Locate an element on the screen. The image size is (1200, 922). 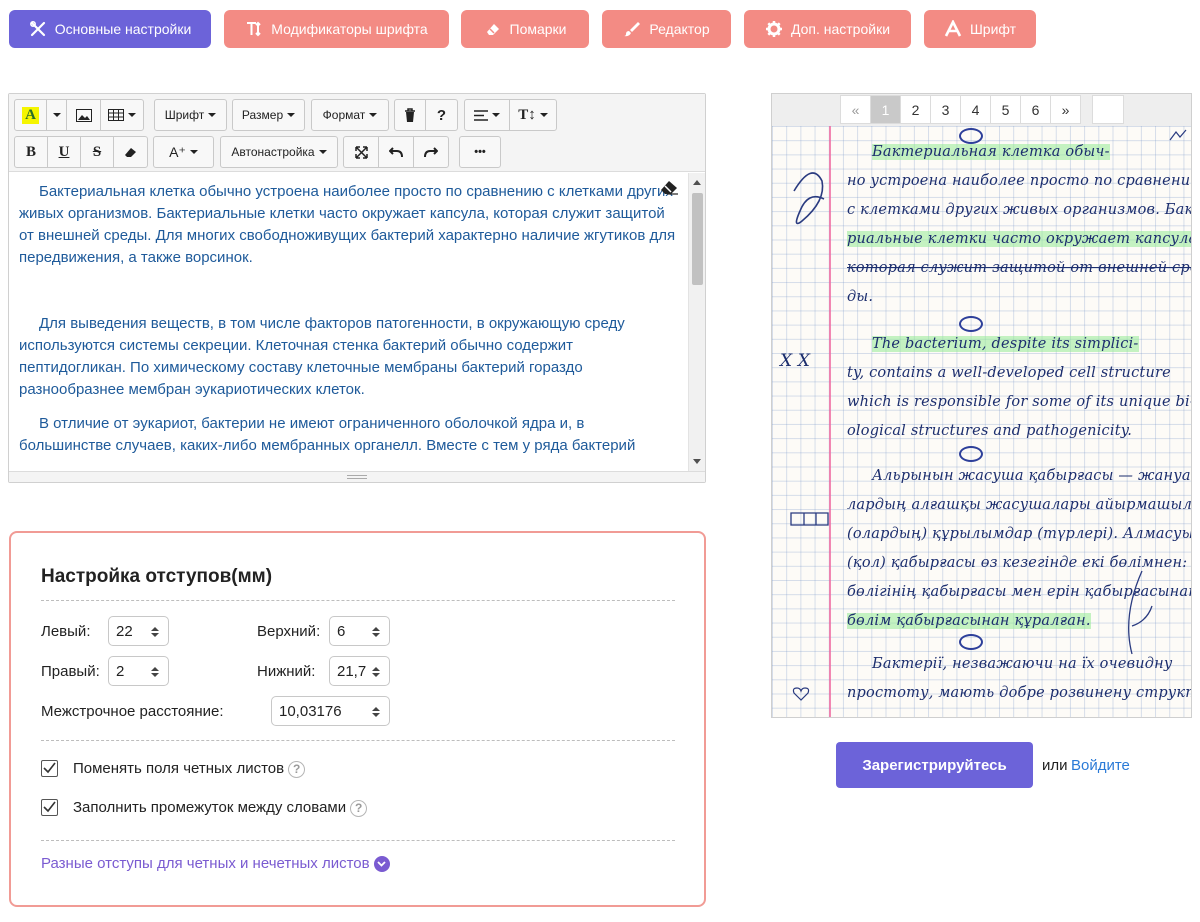
handwritten-text: Бактериальная клетка обыч- is located at coordinates (991, 152).